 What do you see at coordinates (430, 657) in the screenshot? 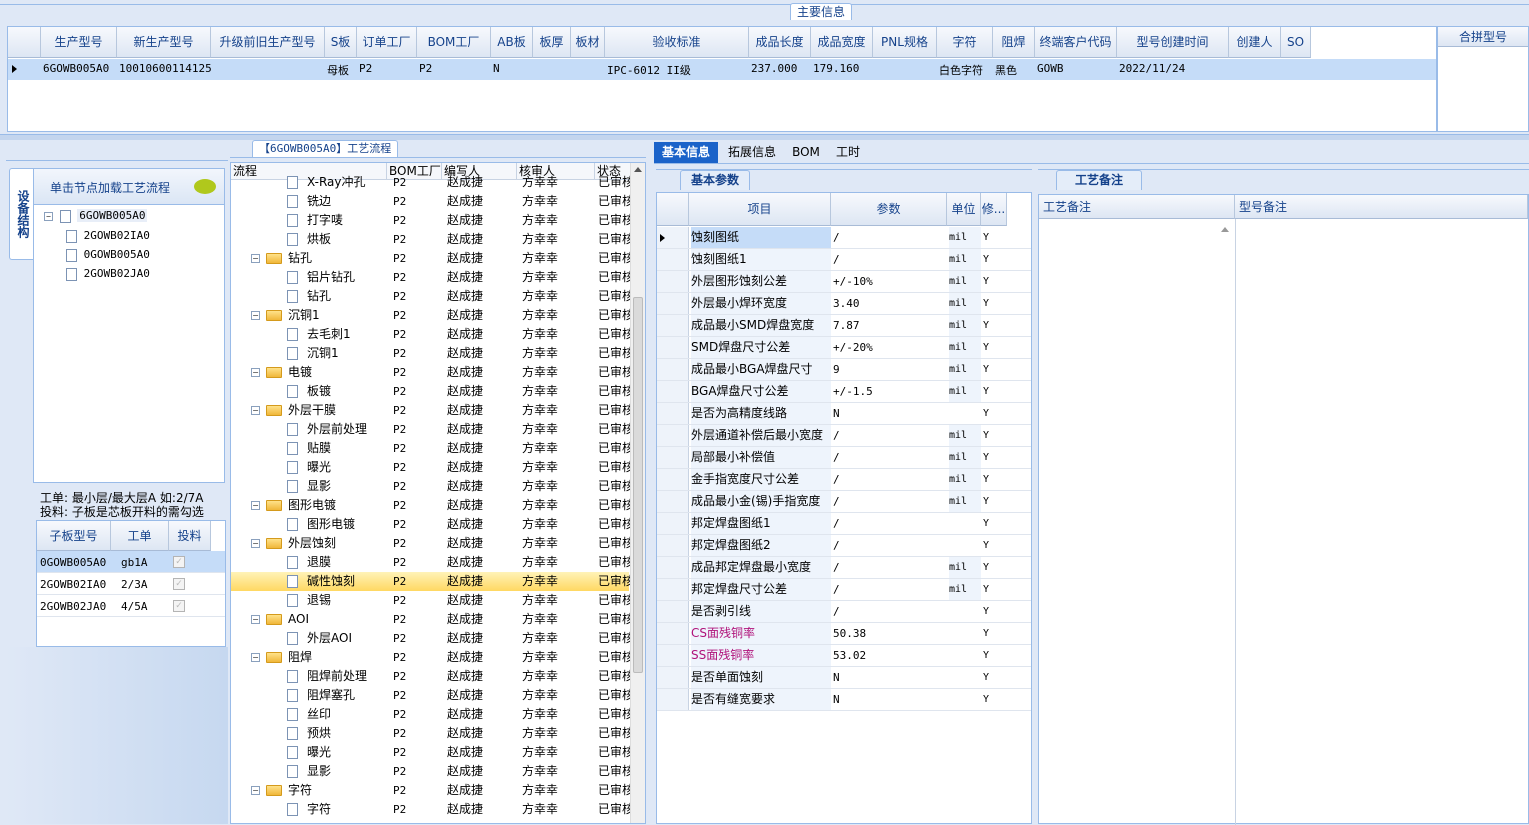
I see `flow-group-row: − 阻焊 P2 赵成捷 方幸幸 已审核` at bounding box center [430, 657].